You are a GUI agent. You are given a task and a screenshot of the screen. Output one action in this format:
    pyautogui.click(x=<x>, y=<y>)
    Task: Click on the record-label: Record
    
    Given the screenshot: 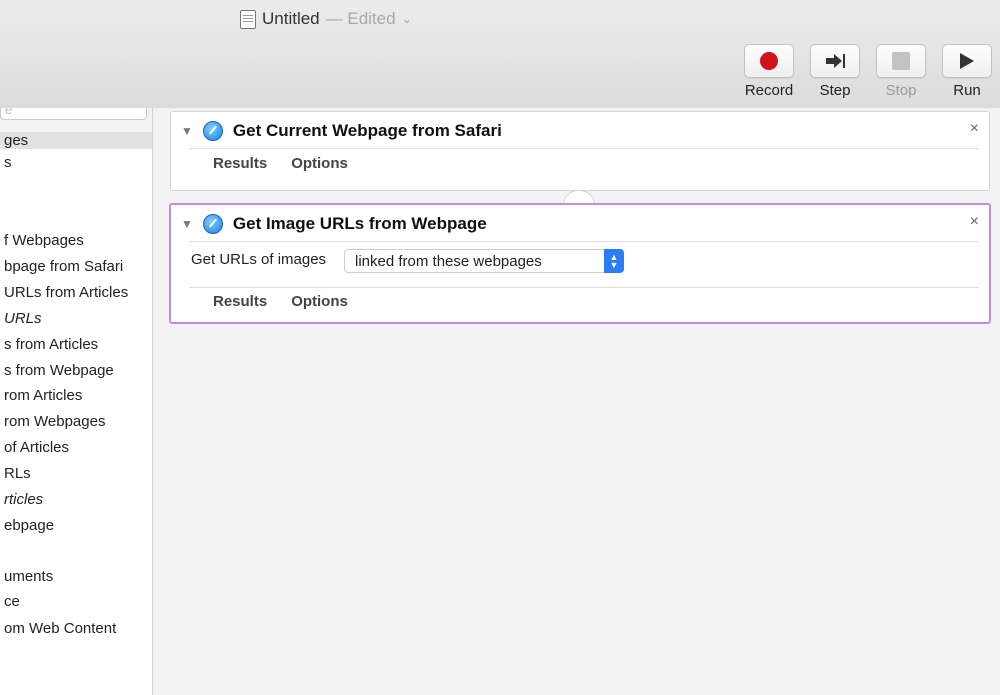 What is the action you would take?
    pyautogui.click(x=769, y=90)
    